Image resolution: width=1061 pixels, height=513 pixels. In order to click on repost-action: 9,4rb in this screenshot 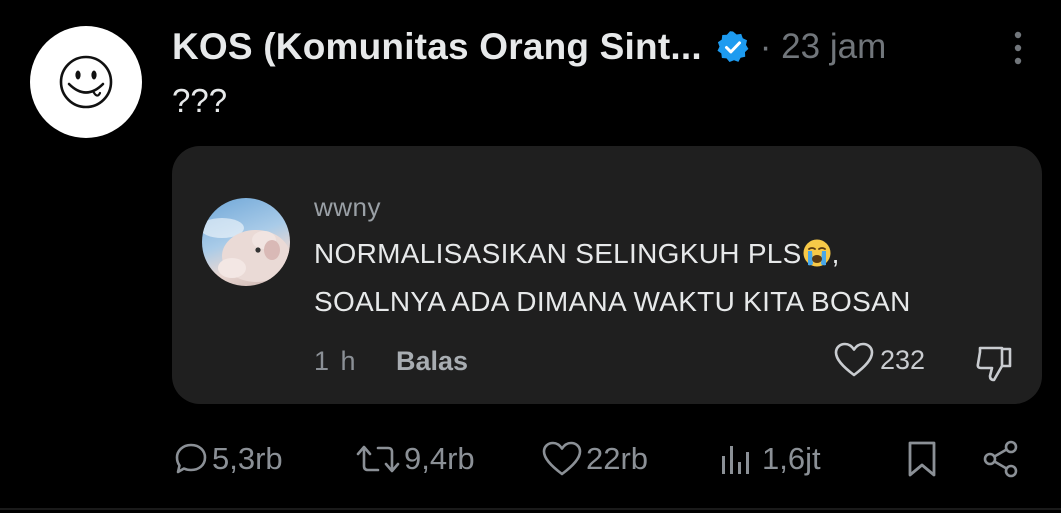, I will do `click(415, 459)`.